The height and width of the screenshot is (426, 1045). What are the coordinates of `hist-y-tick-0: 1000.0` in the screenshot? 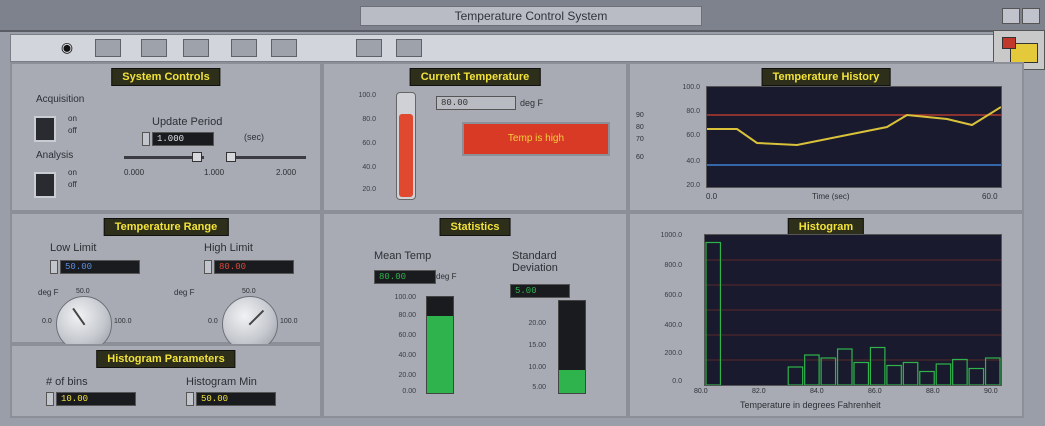 It's located at (671, 235).